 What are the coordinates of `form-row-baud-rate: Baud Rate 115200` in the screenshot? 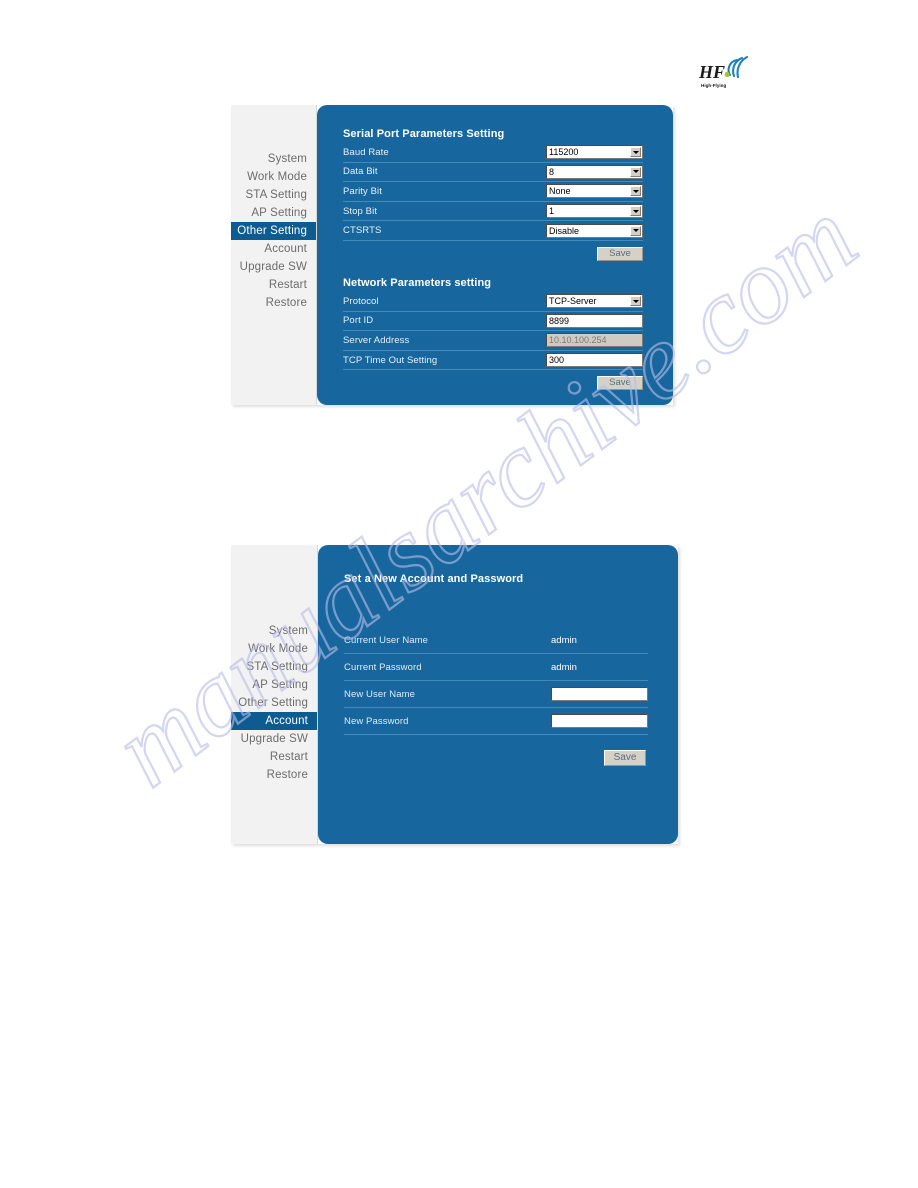 It's located at (493, 153).